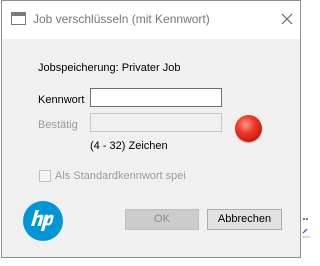  Describe the element at coordinates (248, 128) in the screenshot. I see `password-status-indicator` at that location.